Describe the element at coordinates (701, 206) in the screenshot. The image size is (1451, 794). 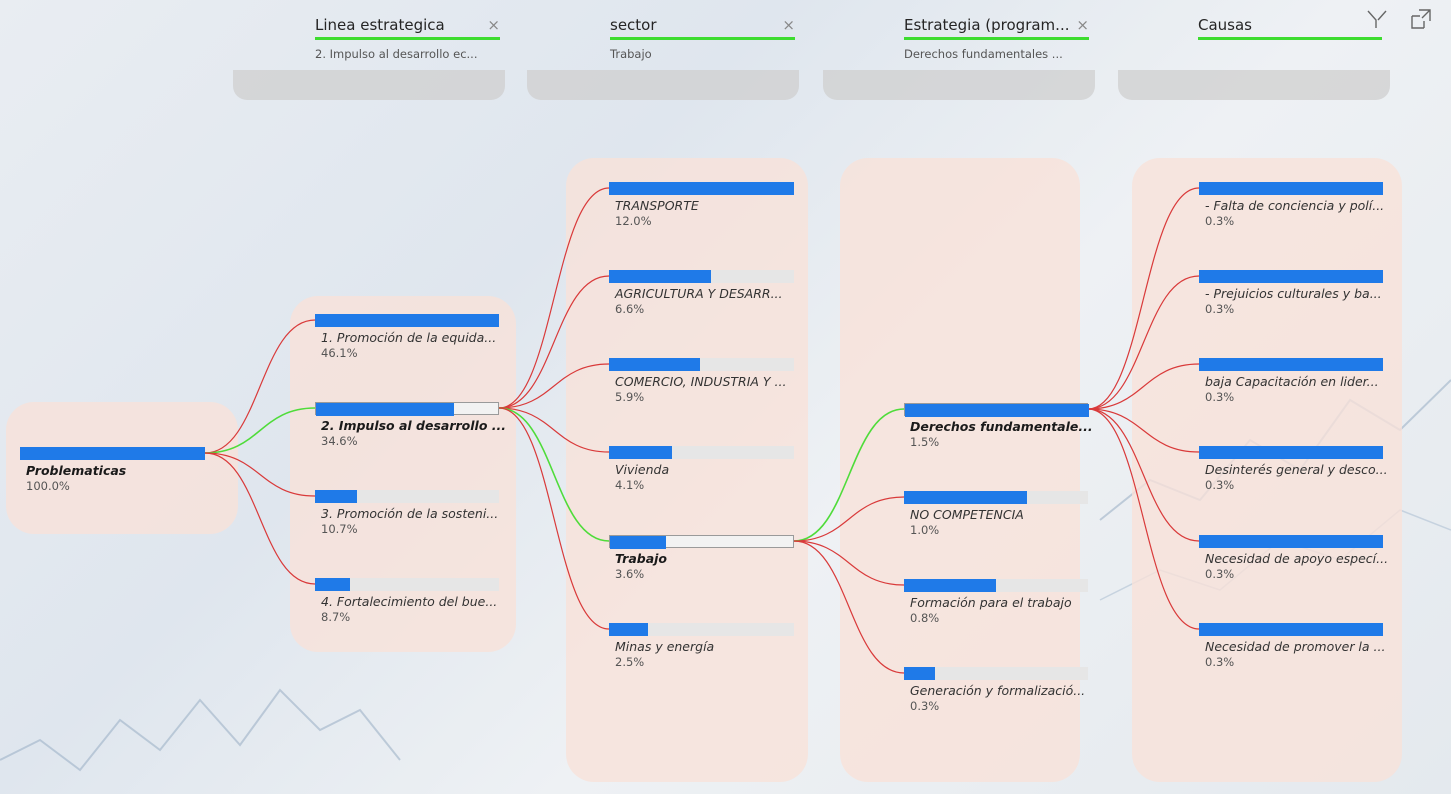
I see `col2-node: TRANSPORTE 12.0%` at that location.